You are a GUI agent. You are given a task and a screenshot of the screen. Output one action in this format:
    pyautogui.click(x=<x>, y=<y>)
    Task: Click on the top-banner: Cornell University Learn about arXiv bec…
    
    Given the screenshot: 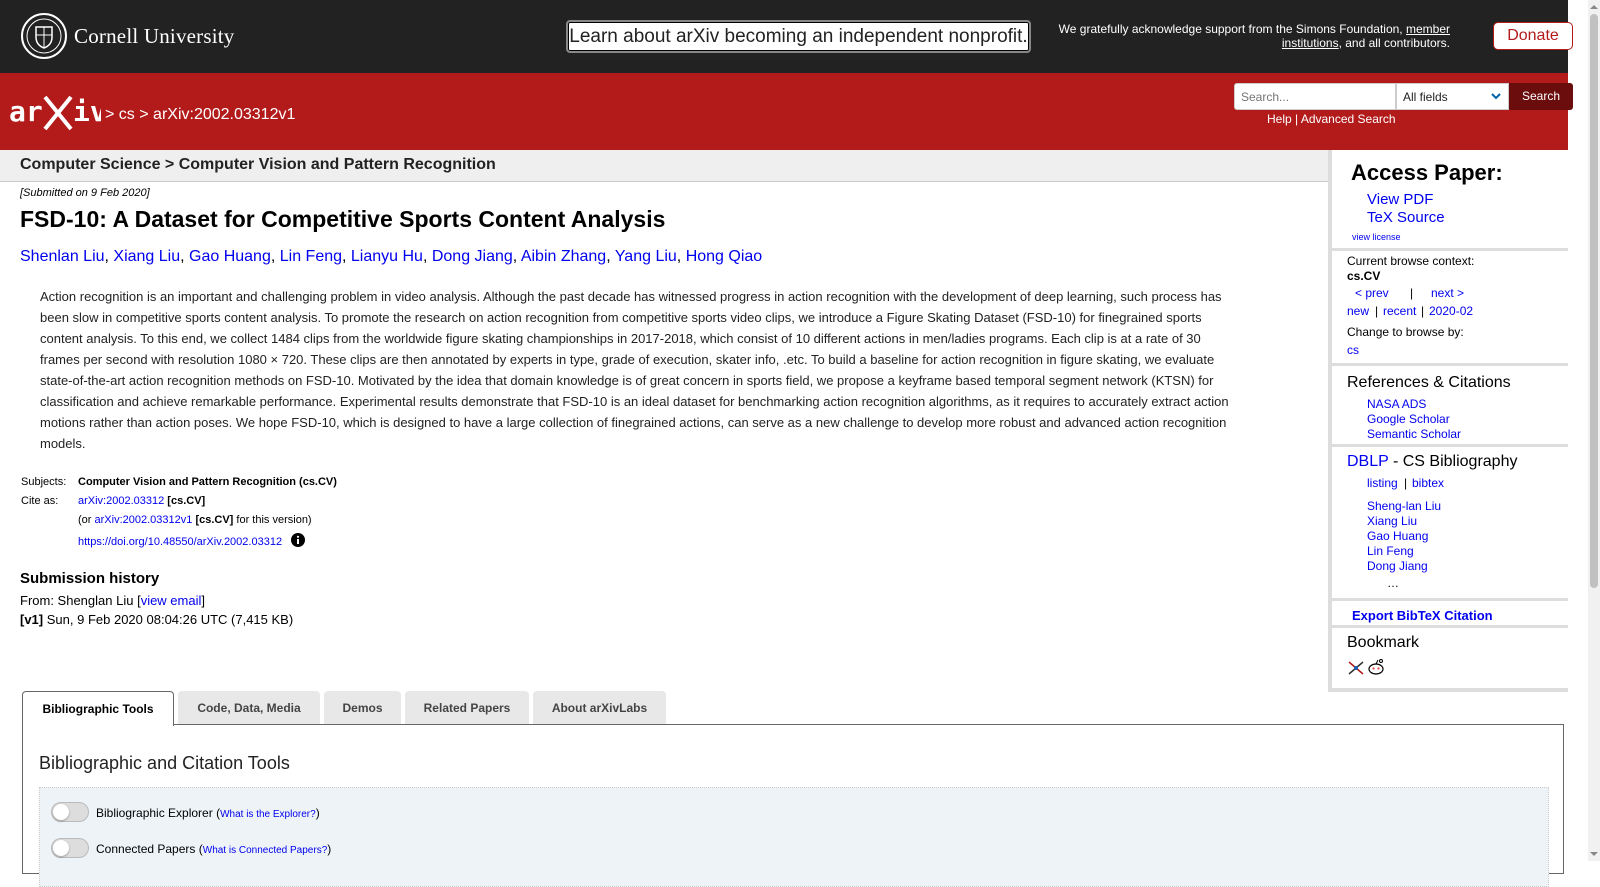 What is the action you would take?
    pyautogui.click(x=786, y=36)
    